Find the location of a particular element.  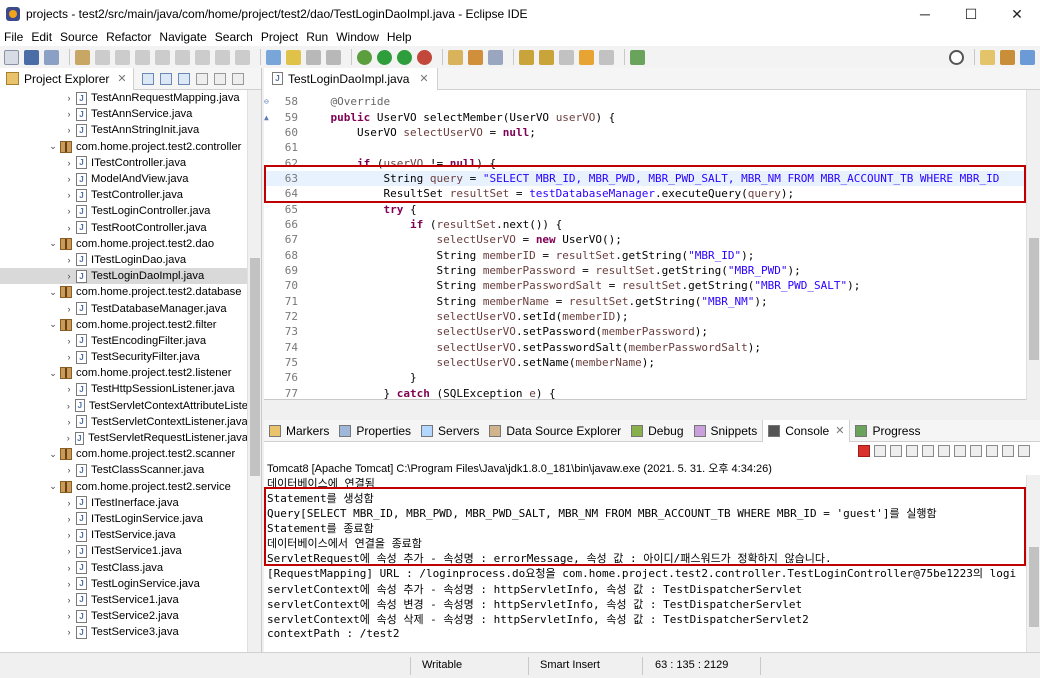

menu-help: Help is located at coordinates (399, 37).